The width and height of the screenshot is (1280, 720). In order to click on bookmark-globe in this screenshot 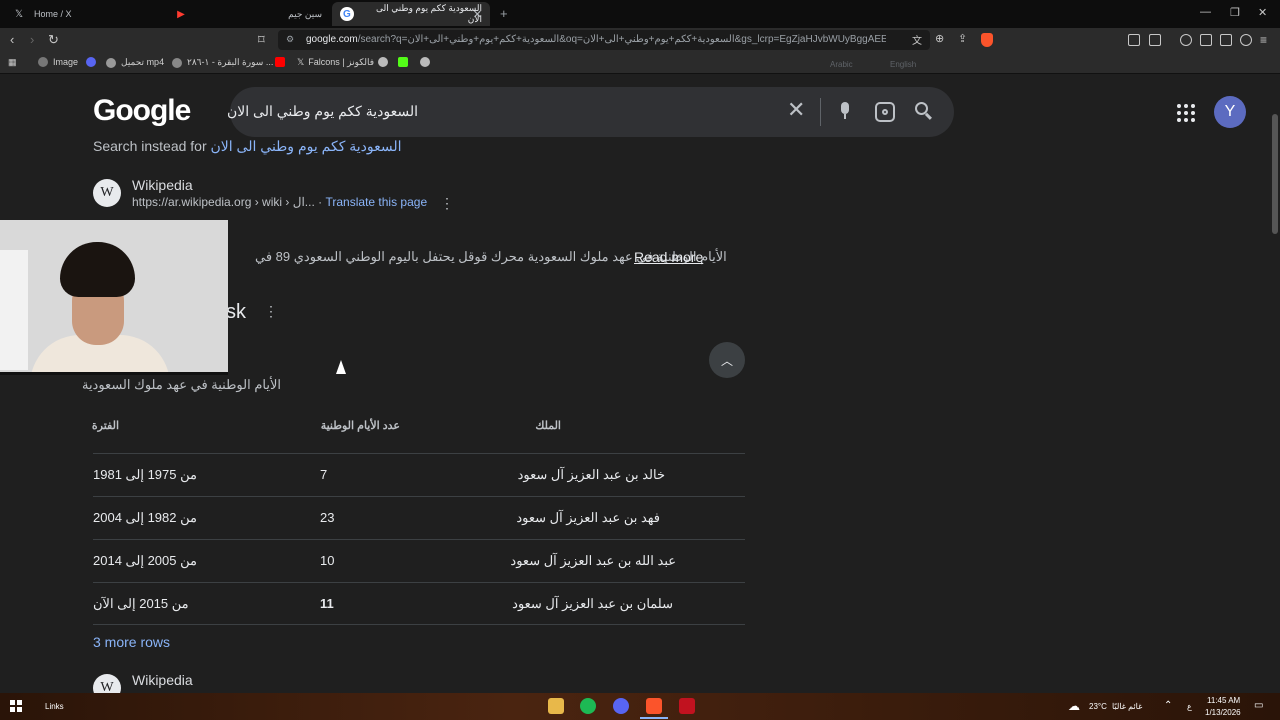, I will do `click(385, 62)`.